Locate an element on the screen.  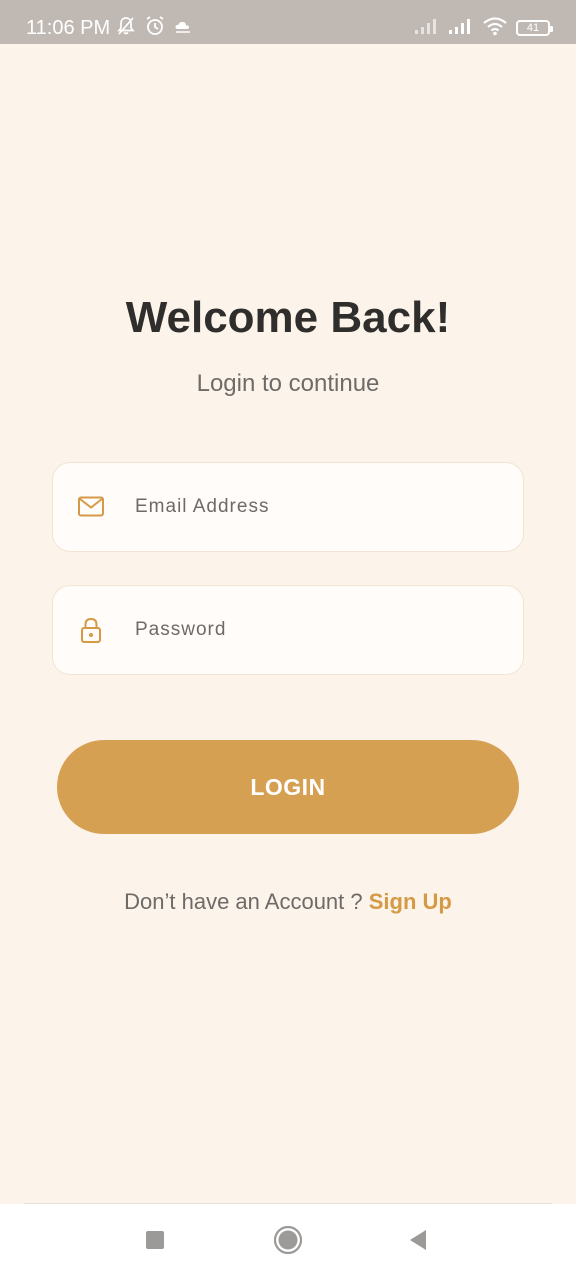
back-icon is located at coordinates (418, 1242).